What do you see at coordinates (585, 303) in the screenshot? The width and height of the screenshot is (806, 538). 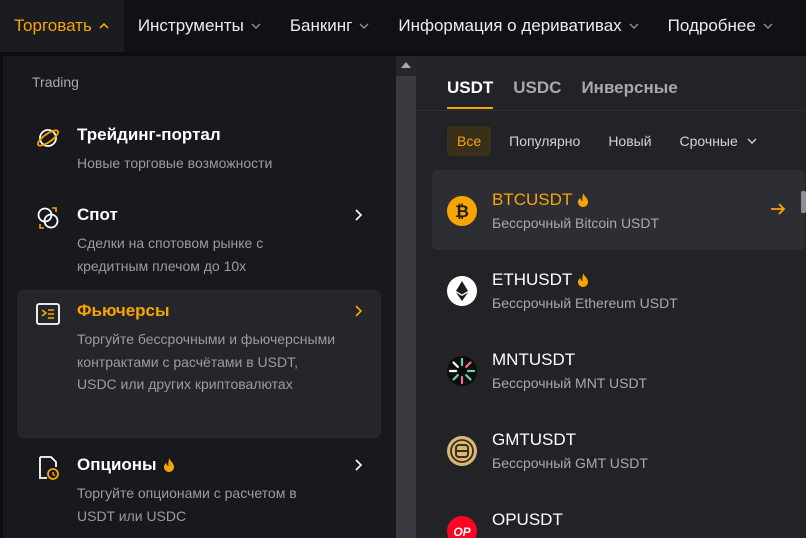 I see `contract-desc: Бессрочный Ethereum USDT` at bounding box center [585, 303].